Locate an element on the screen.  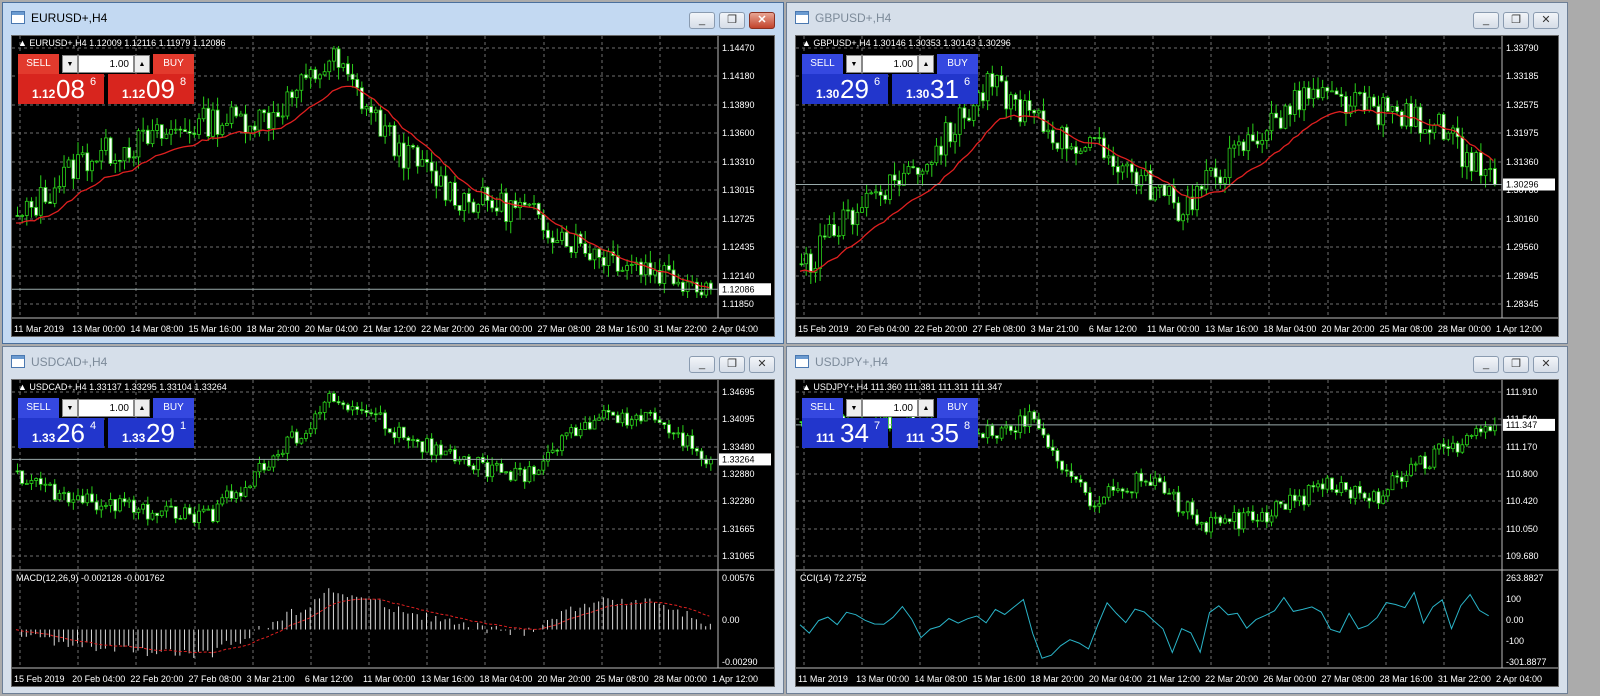
buy-price-display: 1.30 31 6 is located at coordinates (935, 89).